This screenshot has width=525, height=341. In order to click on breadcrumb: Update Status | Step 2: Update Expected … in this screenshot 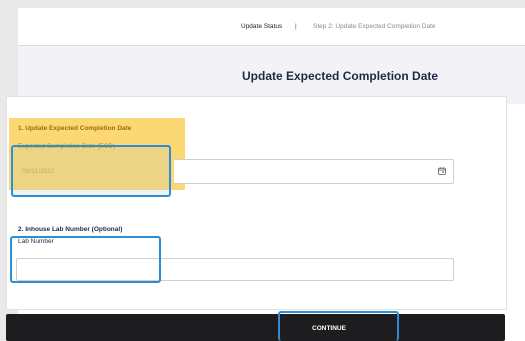, I will do `click(271, 27)`.